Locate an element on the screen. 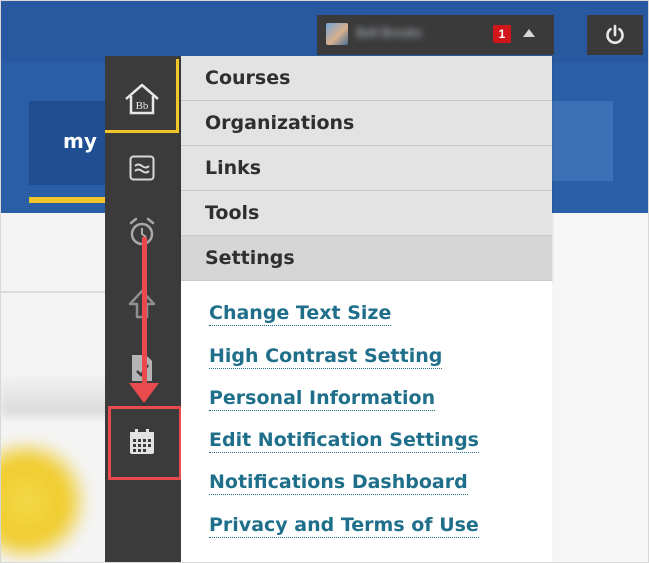 The image size is (649, 563). home-active-marker is located at coordinates (142, 131).